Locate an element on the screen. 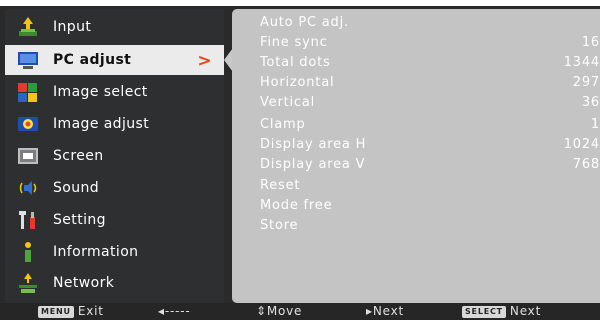 This screenshot has height=320, width=600. menu-item-sound: Sound is located at coordinates (114, 188).